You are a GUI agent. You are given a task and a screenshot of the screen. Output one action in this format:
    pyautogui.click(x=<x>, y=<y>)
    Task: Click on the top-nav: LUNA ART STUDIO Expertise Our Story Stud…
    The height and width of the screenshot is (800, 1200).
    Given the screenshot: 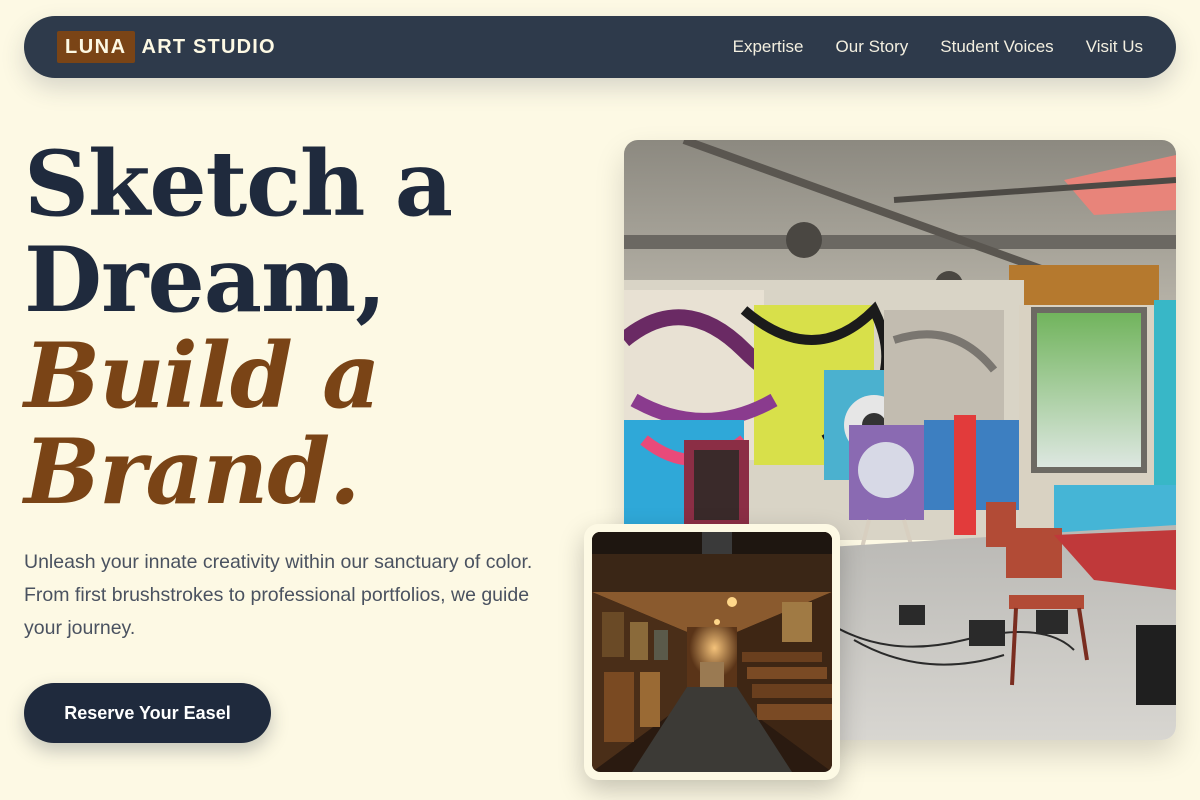 What is the action you would take?
    pyautogui.click(x=600, y=47)
    